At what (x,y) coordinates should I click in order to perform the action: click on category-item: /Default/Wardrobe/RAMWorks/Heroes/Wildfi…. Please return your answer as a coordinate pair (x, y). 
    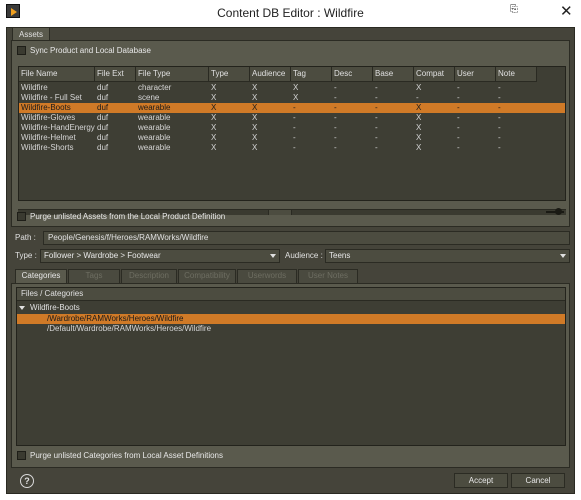
    Looking at the image, I should click on (291, 329).